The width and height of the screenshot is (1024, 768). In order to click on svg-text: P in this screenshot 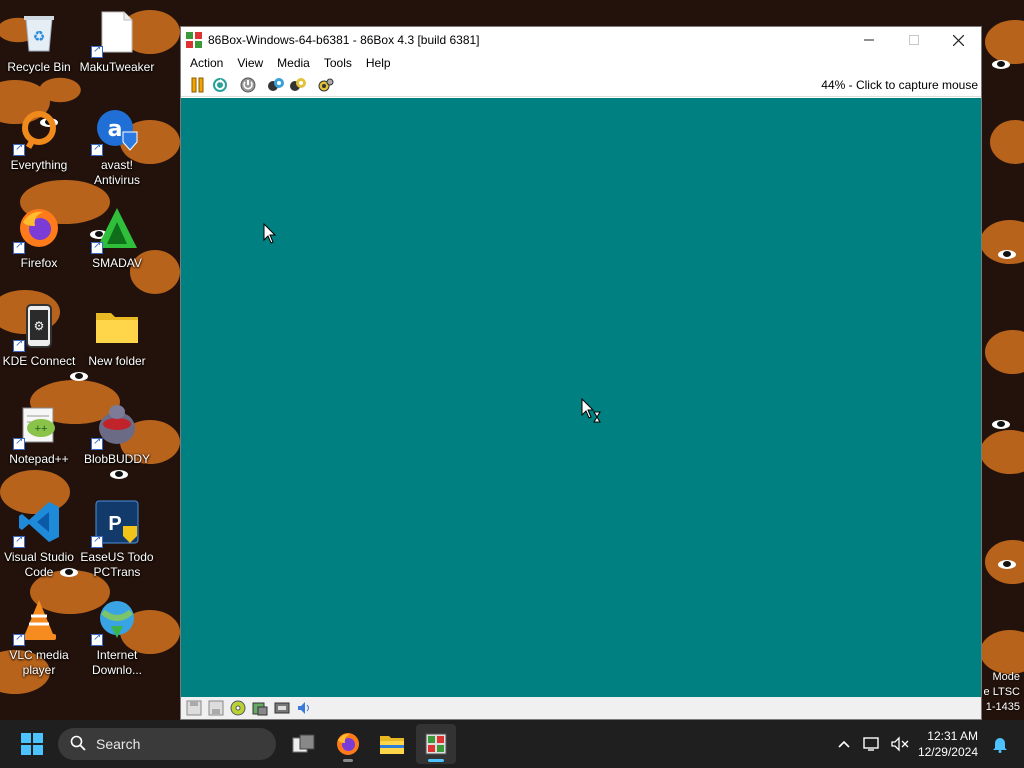, I will do `click(114, 524)`.